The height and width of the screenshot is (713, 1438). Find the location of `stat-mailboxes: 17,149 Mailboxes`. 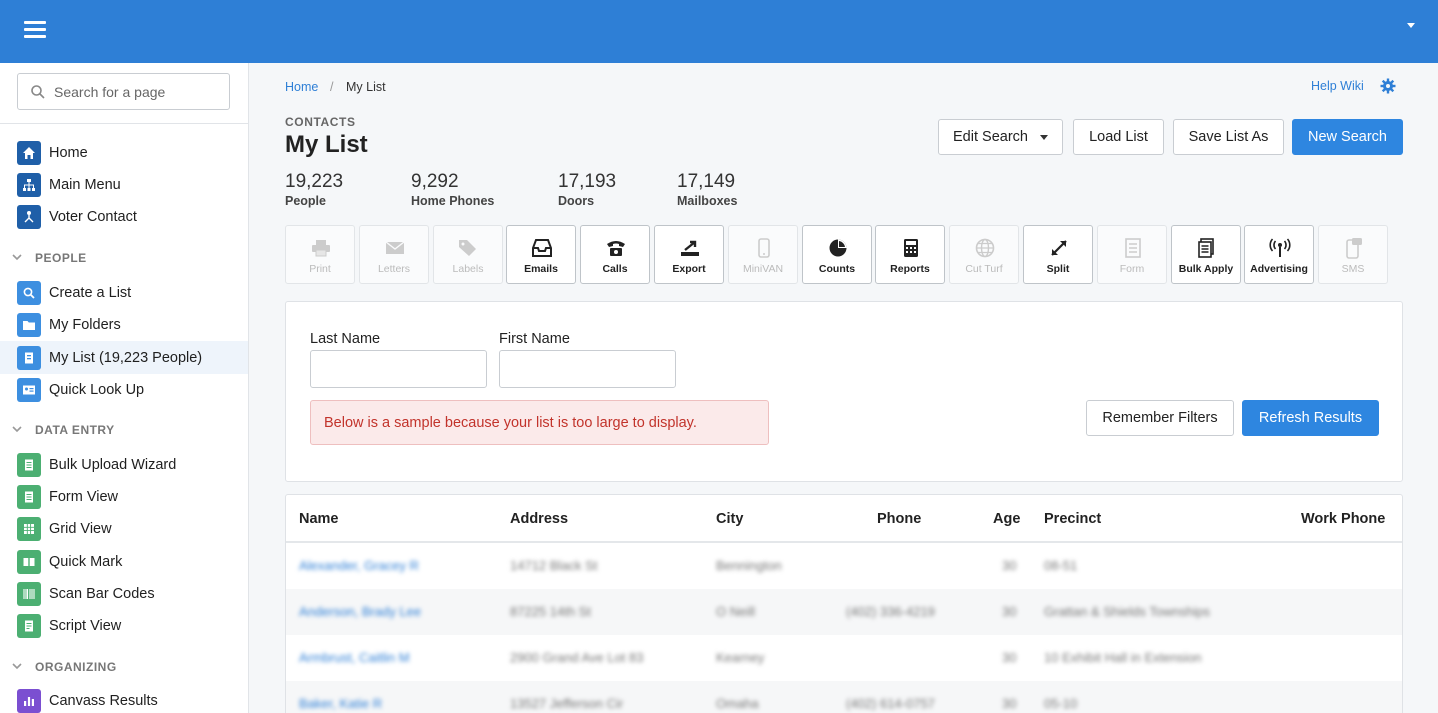

stat-mailboxes: 17,149 Mailboxes is located at coordinates (707, 189).